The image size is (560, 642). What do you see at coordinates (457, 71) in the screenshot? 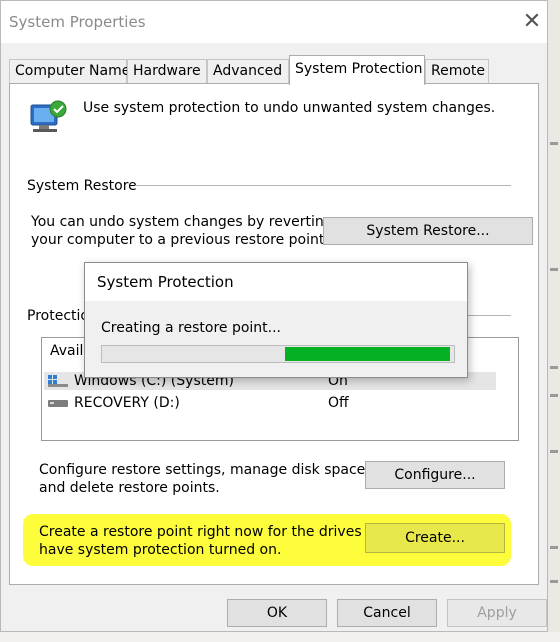
I see `tab-remote: Remote` at bounding box center [457, 71].